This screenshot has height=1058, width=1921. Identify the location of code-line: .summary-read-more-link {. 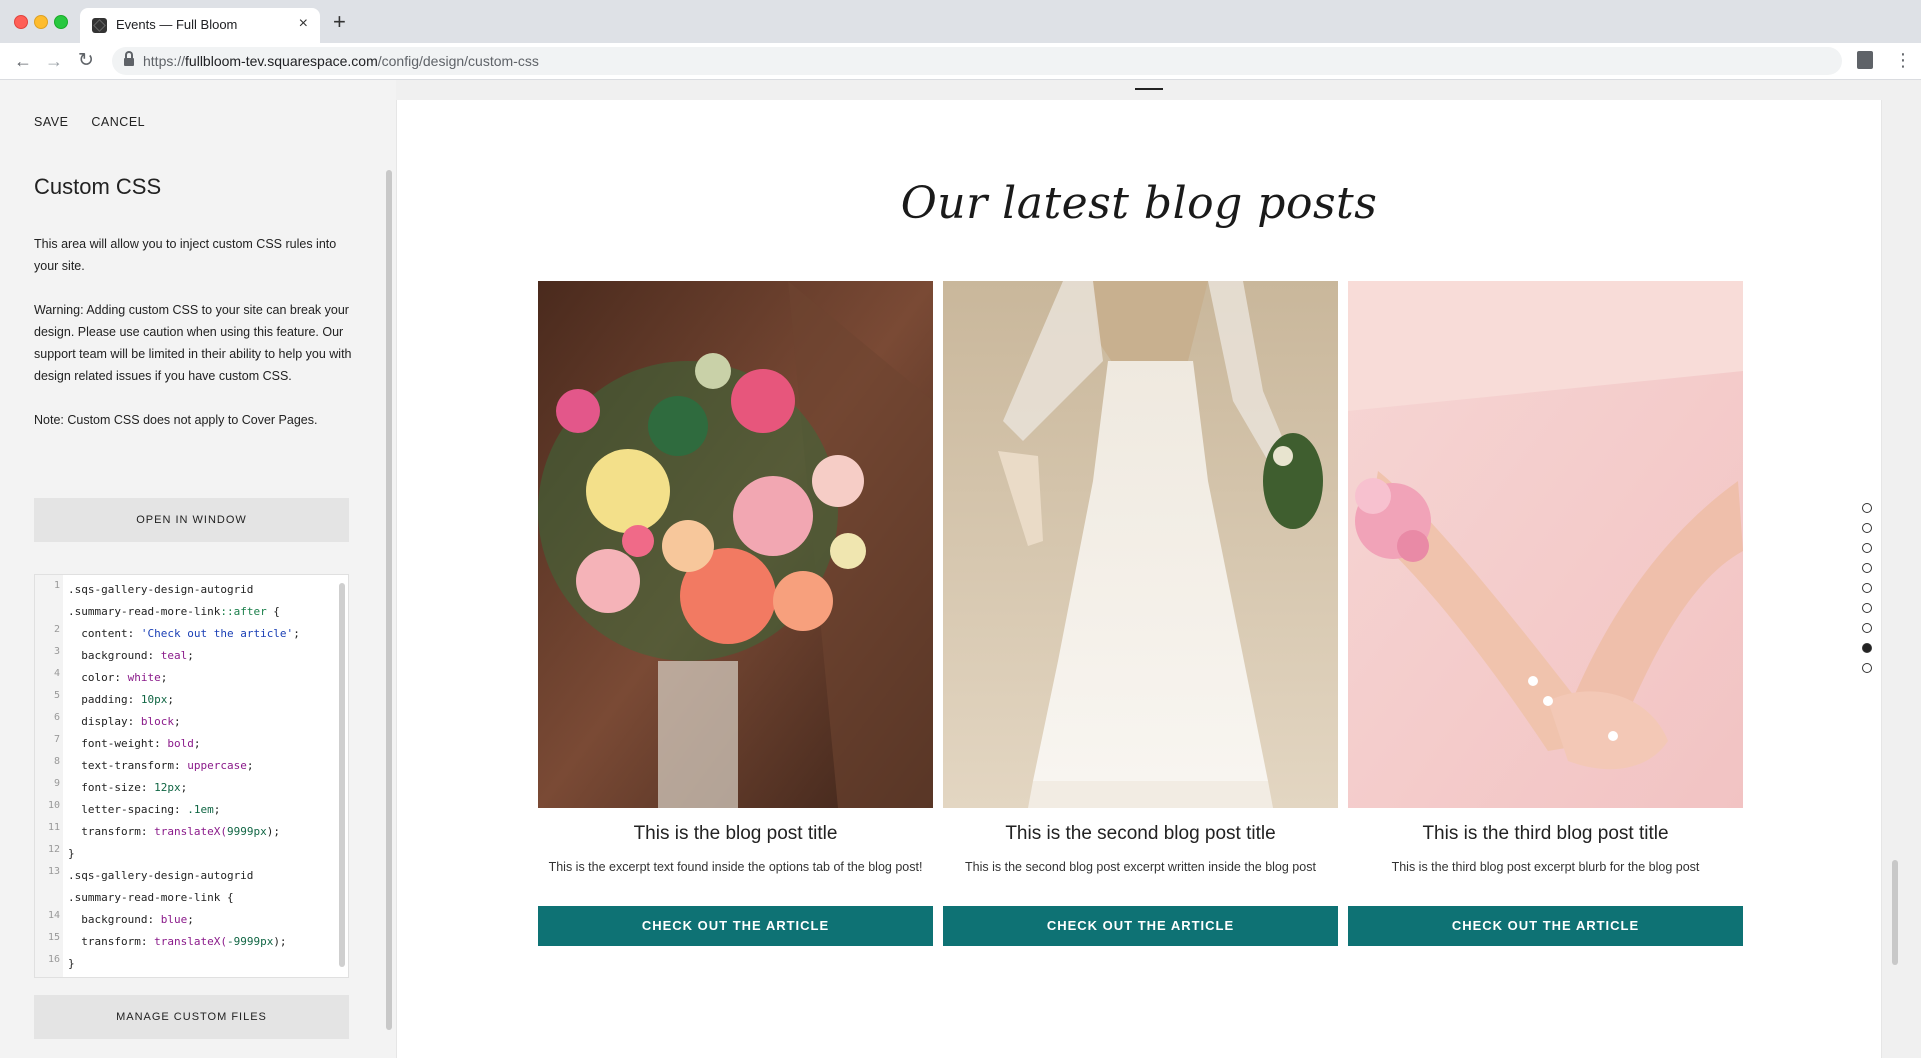
(185, 898).